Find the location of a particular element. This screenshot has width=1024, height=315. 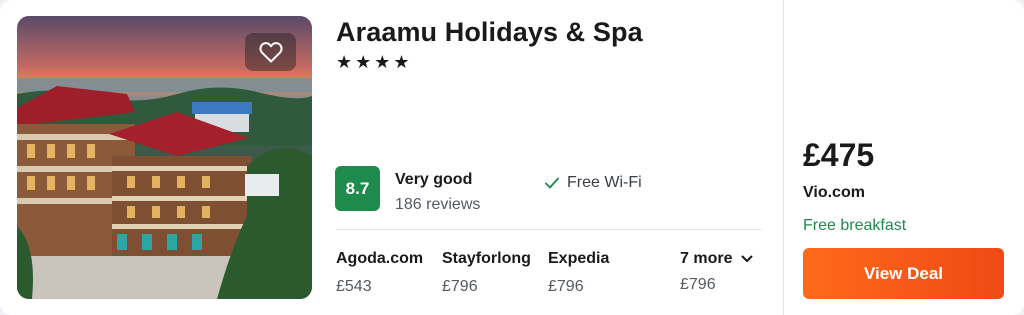

divider is located at coordinates (549, 229).